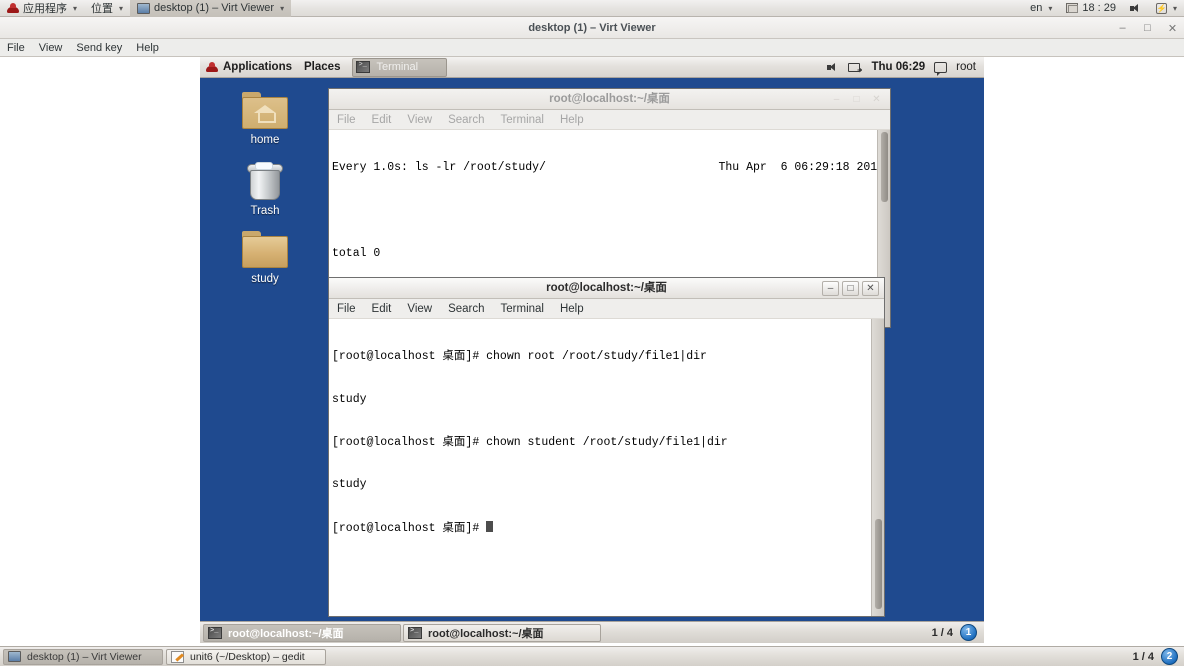 The height and width of the screenshot is (666, 1184). What do you see at coordinates (1169, 656) in the screenshot?
I see `host-workspace-indicator: 2` at bounding box center [1169, 656].